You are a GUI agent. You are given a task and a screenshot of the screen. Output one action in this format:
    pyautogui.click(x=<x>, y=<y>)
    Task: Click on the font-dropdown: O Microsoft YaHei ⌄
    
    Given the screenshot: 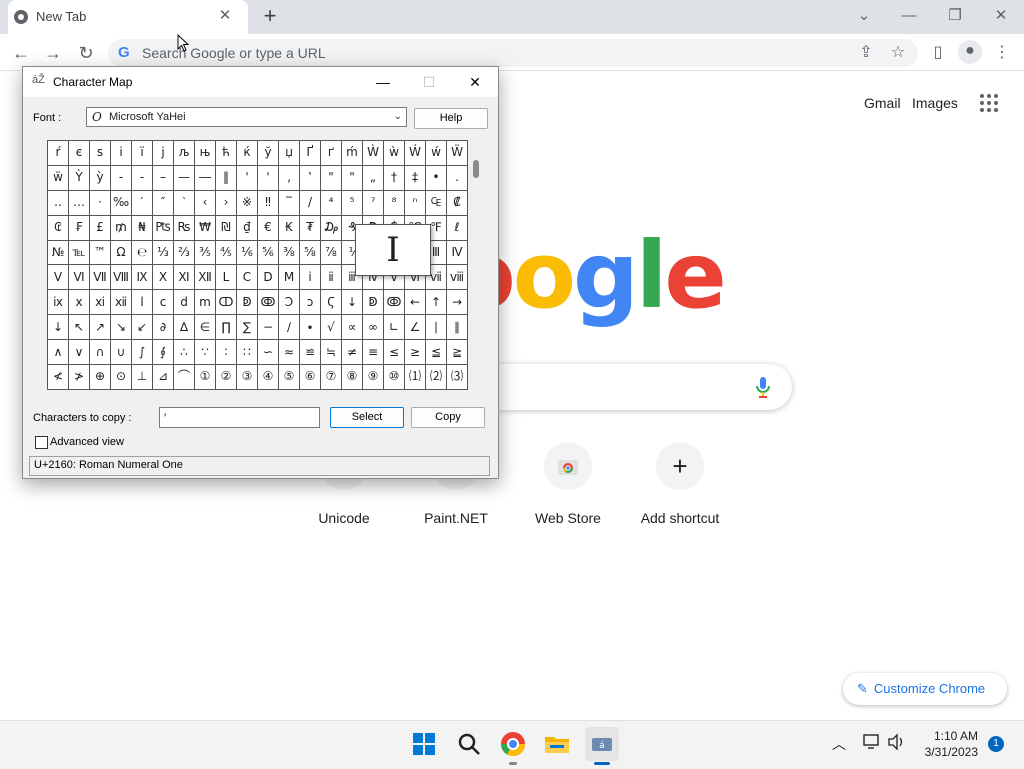 What is the action you would take?
    pyautogui.click(x=246, y=117)
    